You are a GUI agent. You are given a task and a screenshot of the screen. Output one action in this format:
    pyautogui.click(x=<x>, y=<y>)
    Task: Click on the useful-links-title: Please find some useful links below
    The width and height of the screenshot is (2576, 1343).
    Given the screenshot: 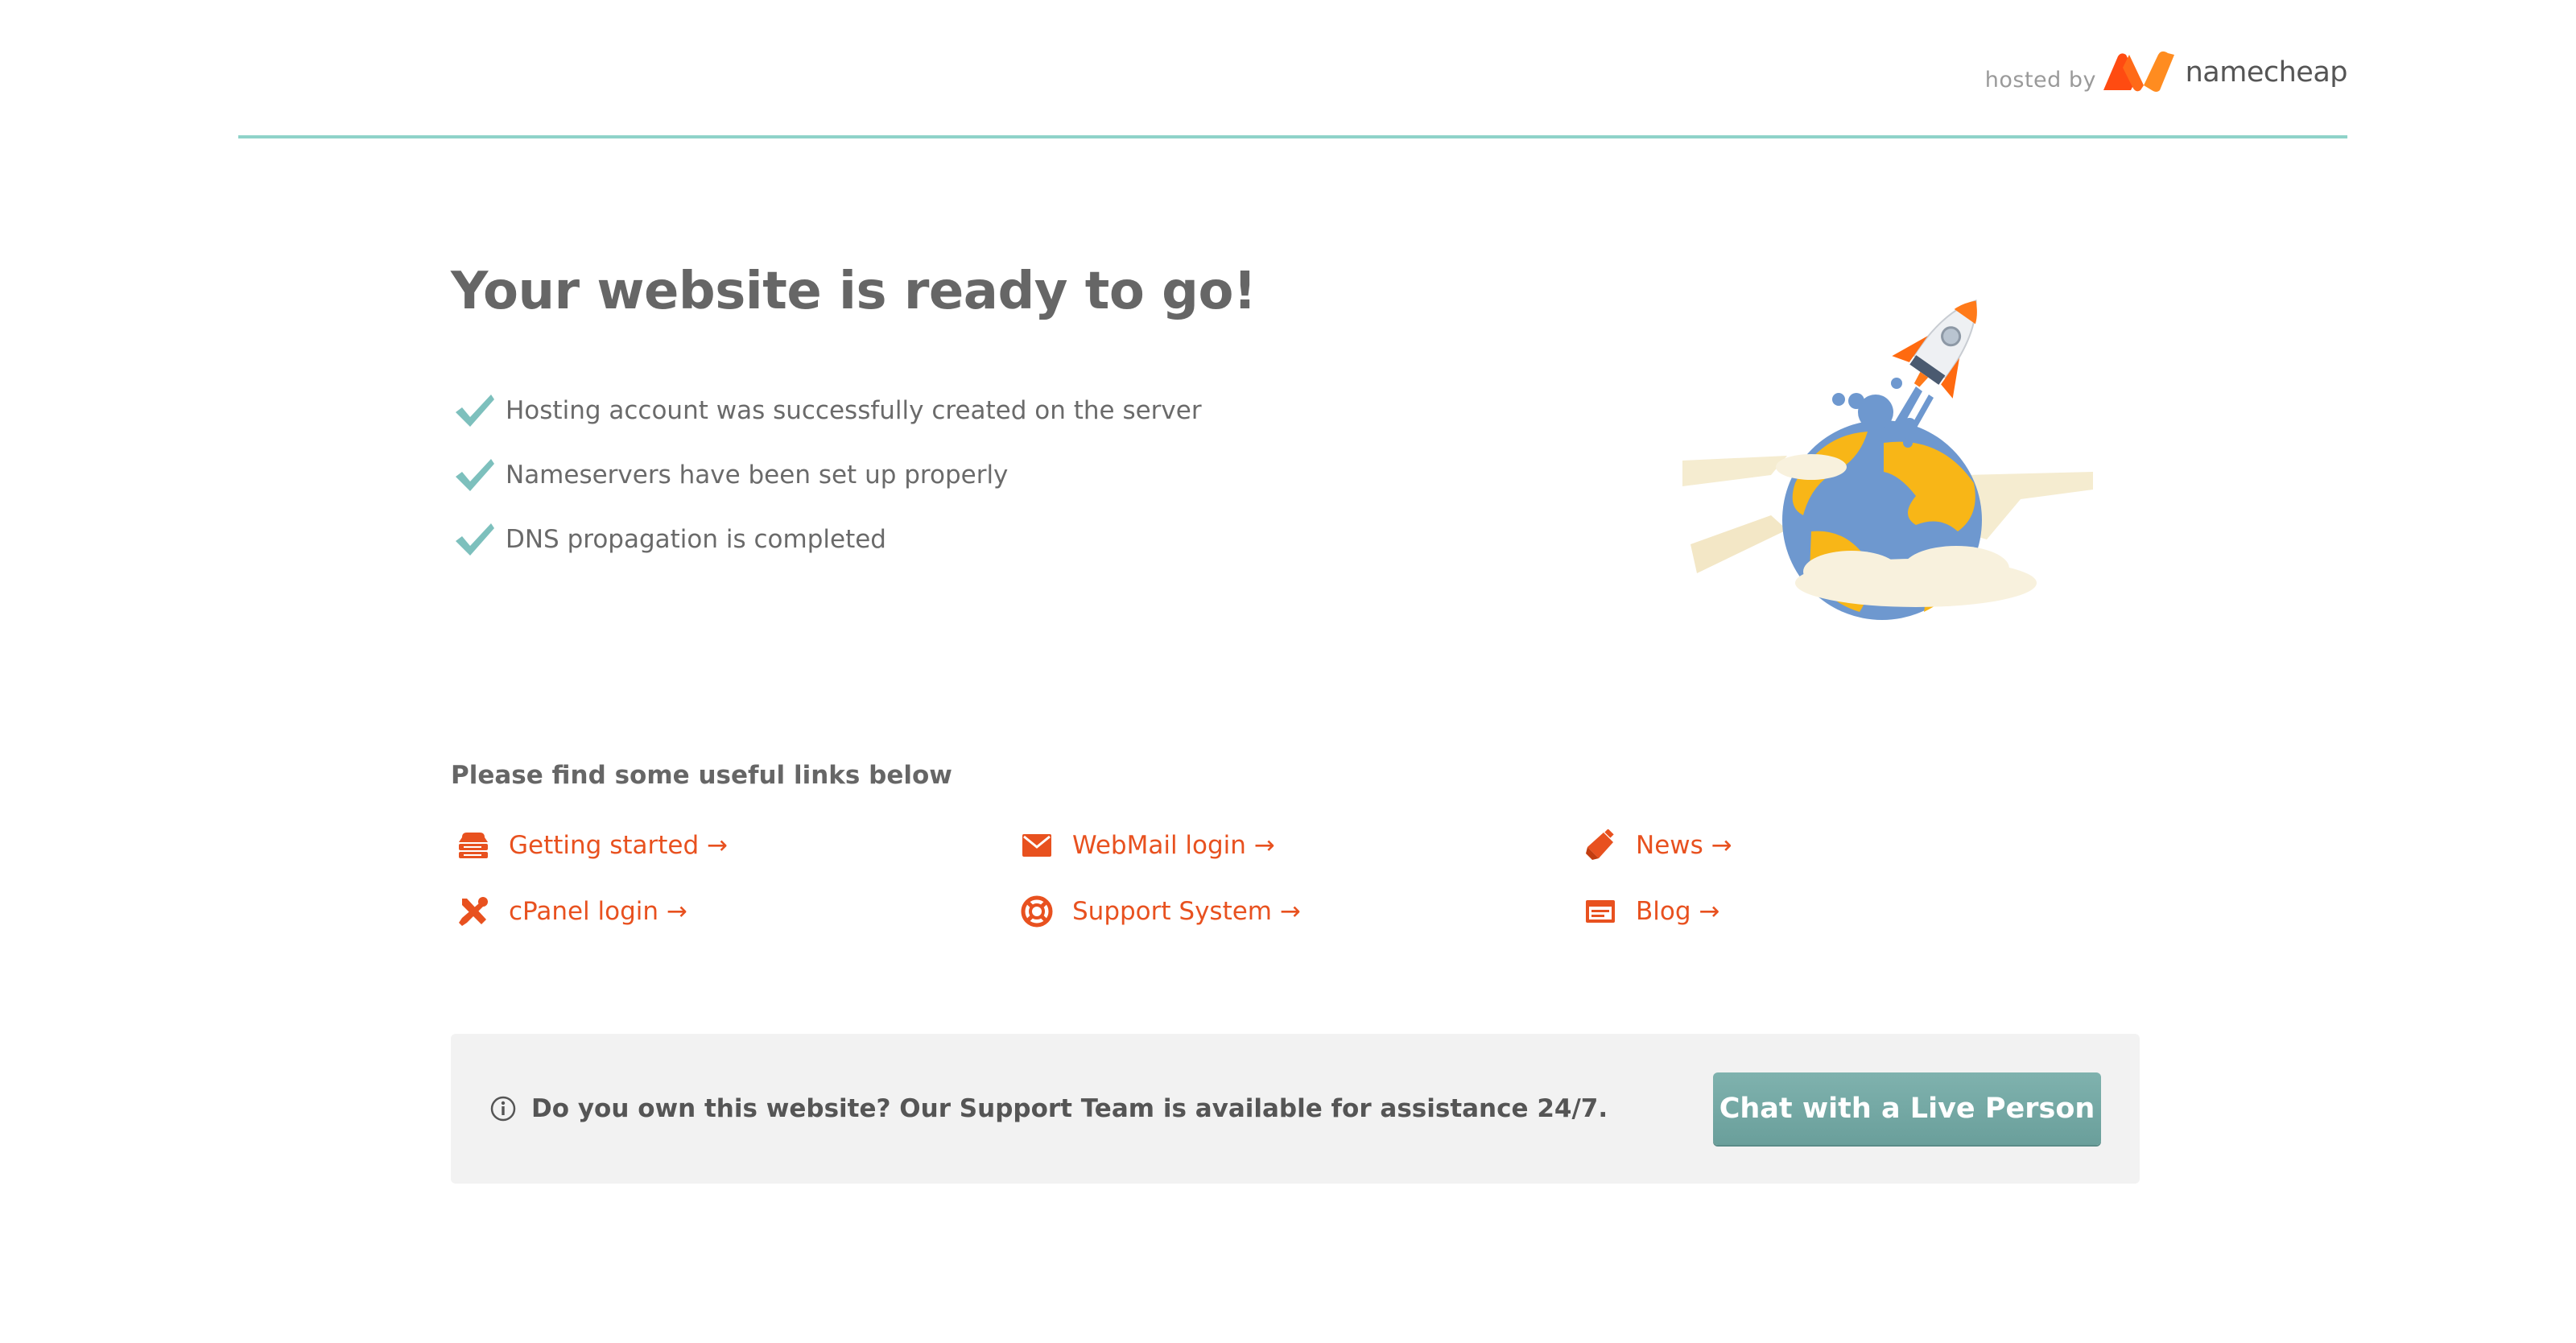 What is the action you would take?
    pyautogui.click(x=701, y=775)
    